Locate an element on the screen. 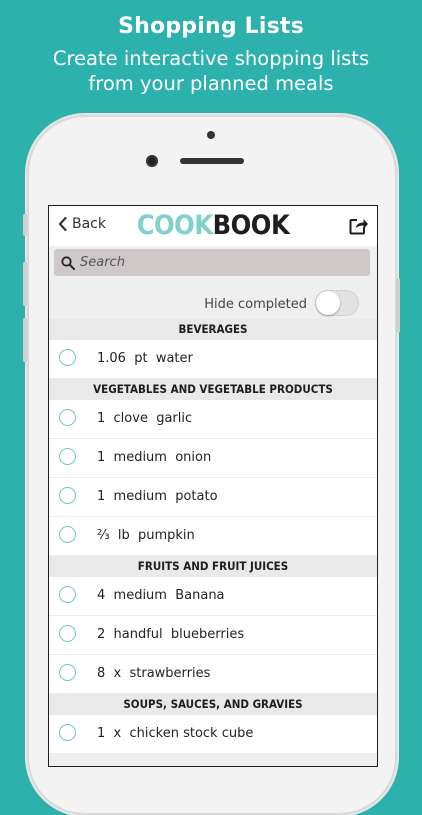  promo-subtitle-line-2: from your planned meals is located at coordinates (211, 83).